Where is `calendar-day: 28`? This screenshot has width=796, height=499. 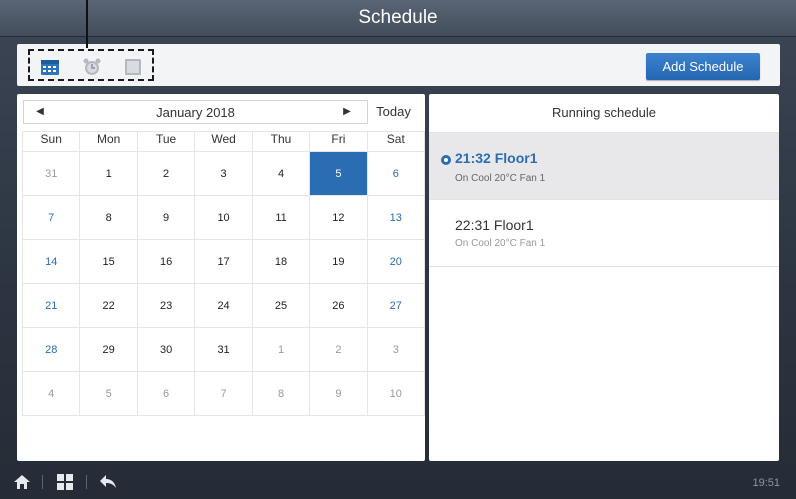
calendar-day: 28 is located at coordinates (51, 349).